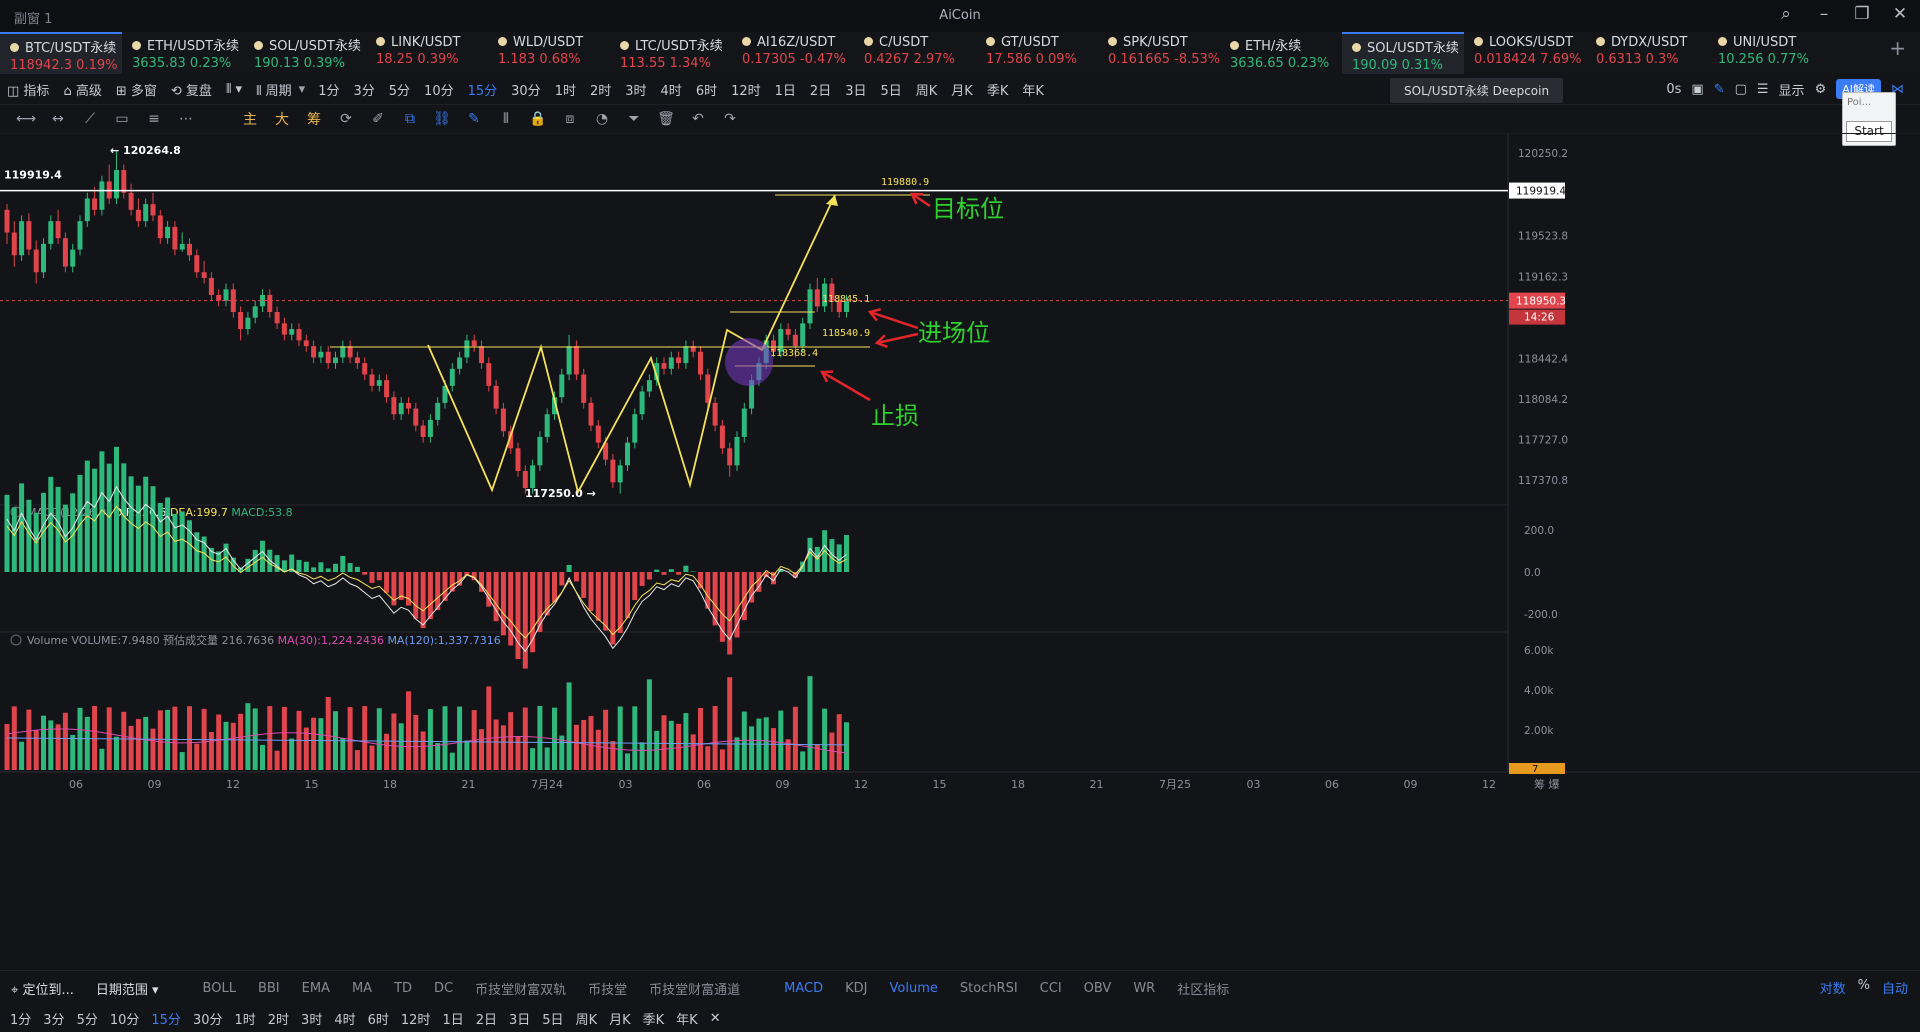 The width and height of the screenshot is (1920, 1032). I want to click on period-button: 2日, so click(820, 89).